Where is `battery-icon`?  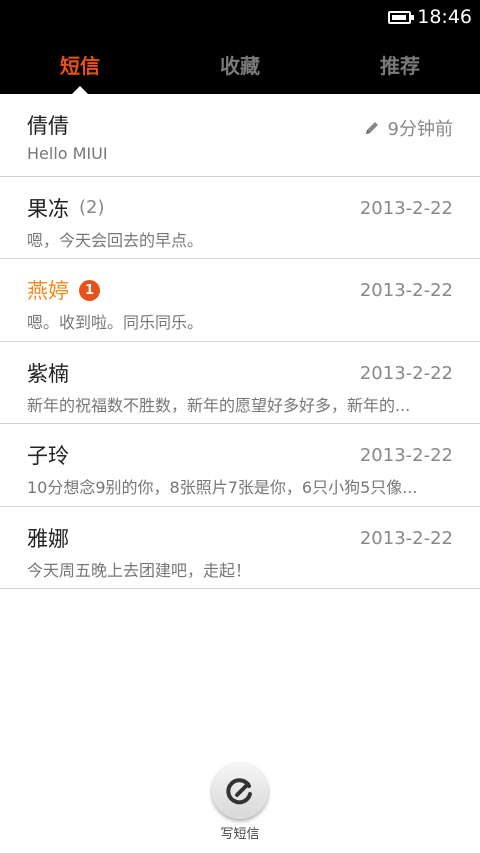
battery-icon is located at coordinates (401, 17).